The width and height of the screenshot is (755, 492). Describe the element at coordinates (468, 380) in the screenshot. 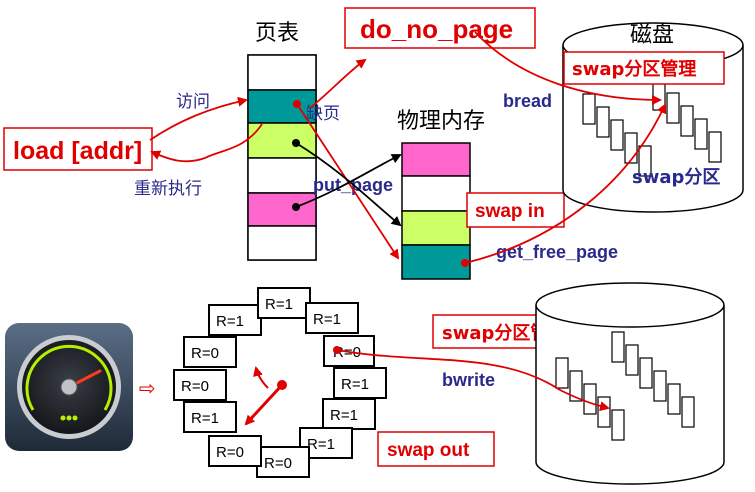

I see `bwrite-label: bwrite` at that location.